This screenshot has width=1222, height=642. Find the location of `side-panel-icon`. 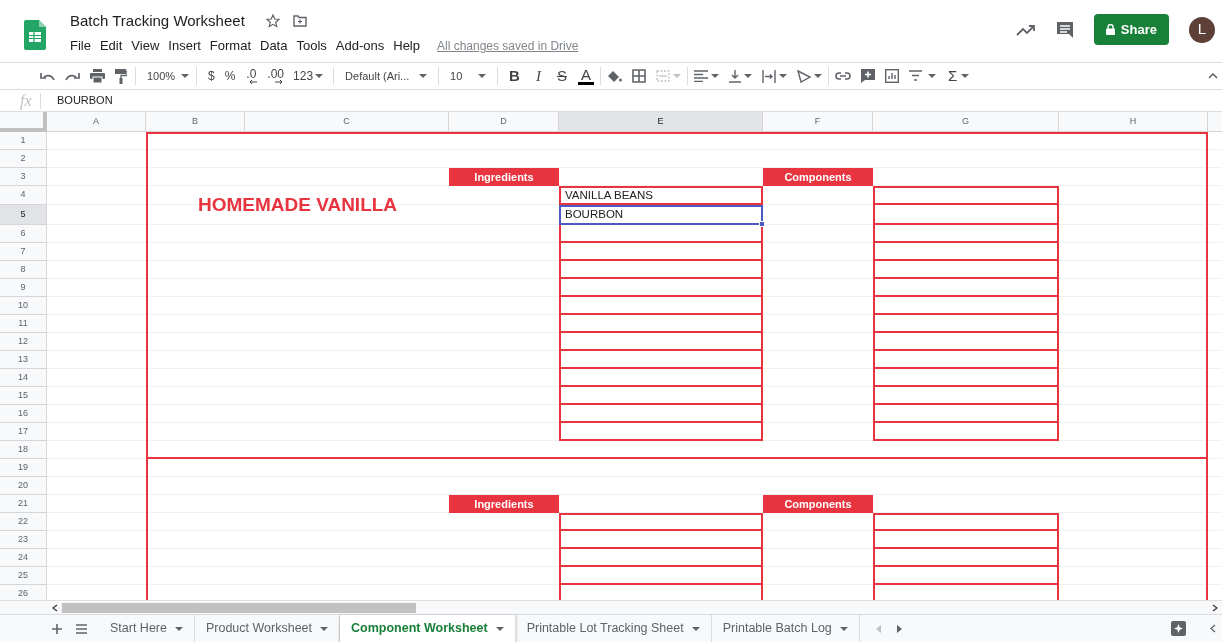

side-panel-icon is located at coordinates (1213, 628).